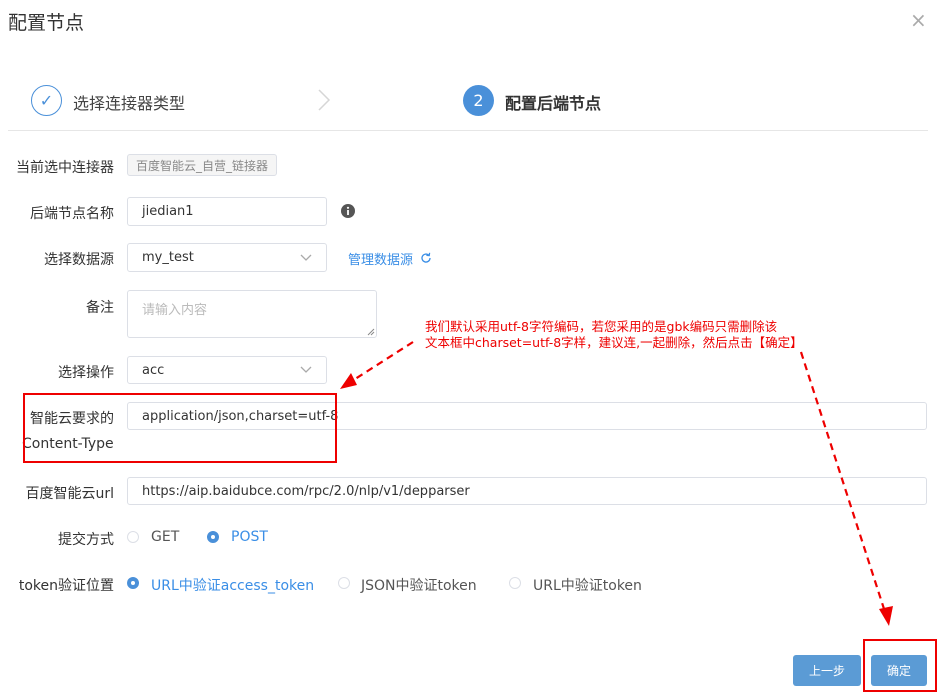  What do you see at coordinates (133, 583) in the screenshot?
I see `radio-url-access-token` at bounding box center [133, 583].